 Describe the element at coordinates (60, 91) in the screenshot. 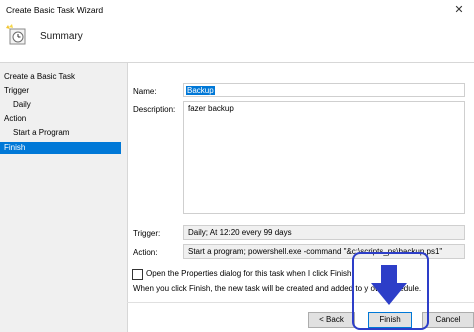

I see `step-trigger: Trigger` at that location.